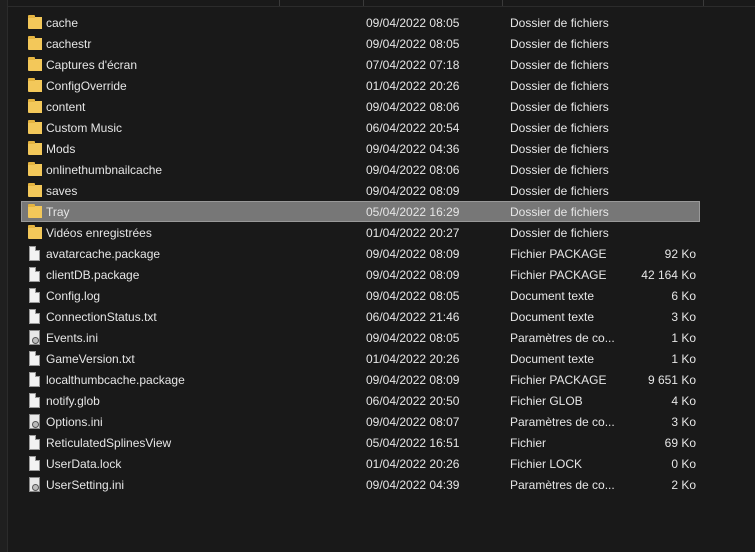  I want to click on file-date-modified: 05/04/2022 16:51, so click(413, 443).